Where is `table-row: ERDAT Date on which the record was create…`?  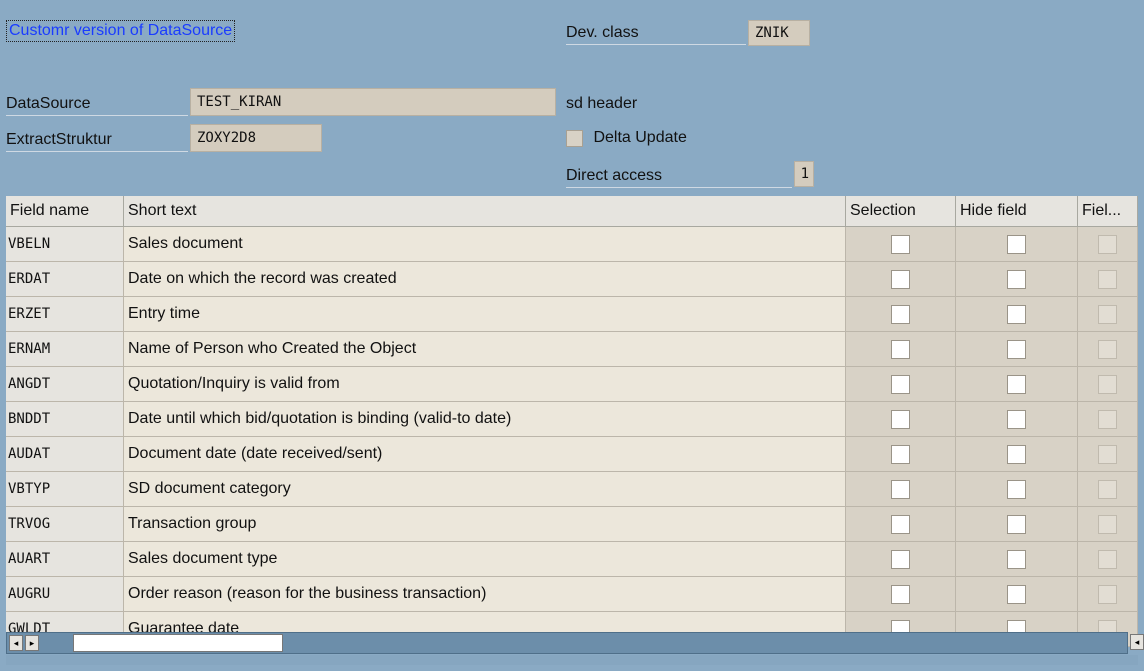
table-row: ERDAT Date on which the record was create… is located at coordinates (572, 279).